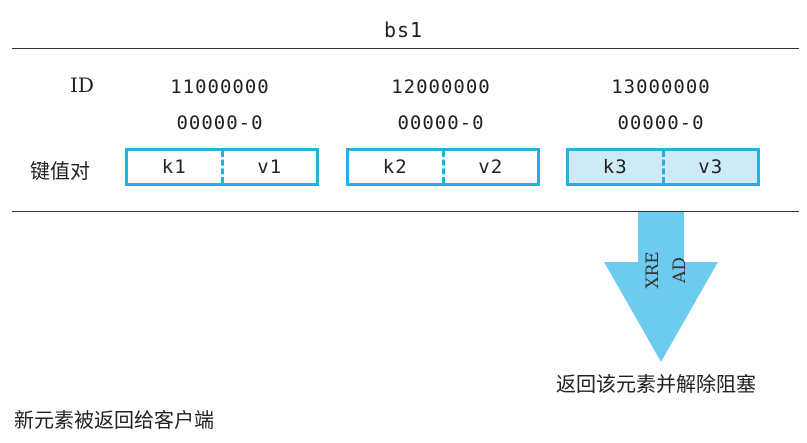 This screenshot has width=807, height=443. Describe the element at coordinates (441, 87) in the screenshot. I see `entry-2-id-line1: 12000000` at that location.